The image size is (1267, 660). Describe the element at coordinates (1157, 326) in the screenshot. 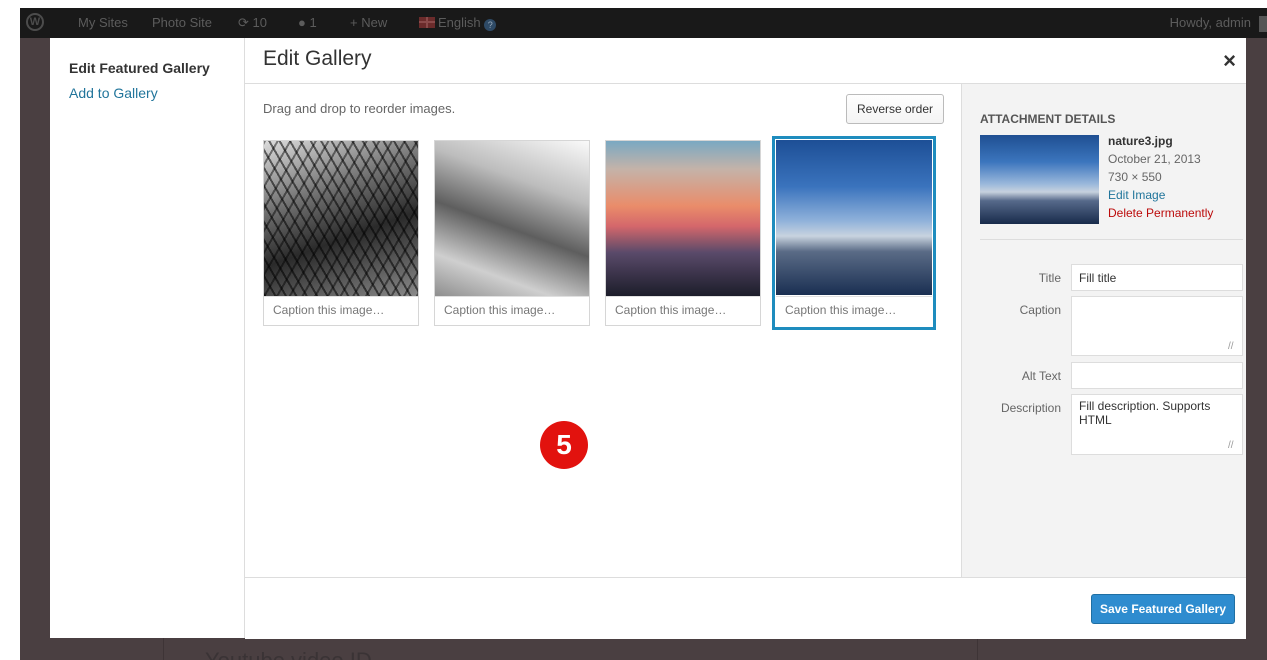

I see `caption-field` at that location.